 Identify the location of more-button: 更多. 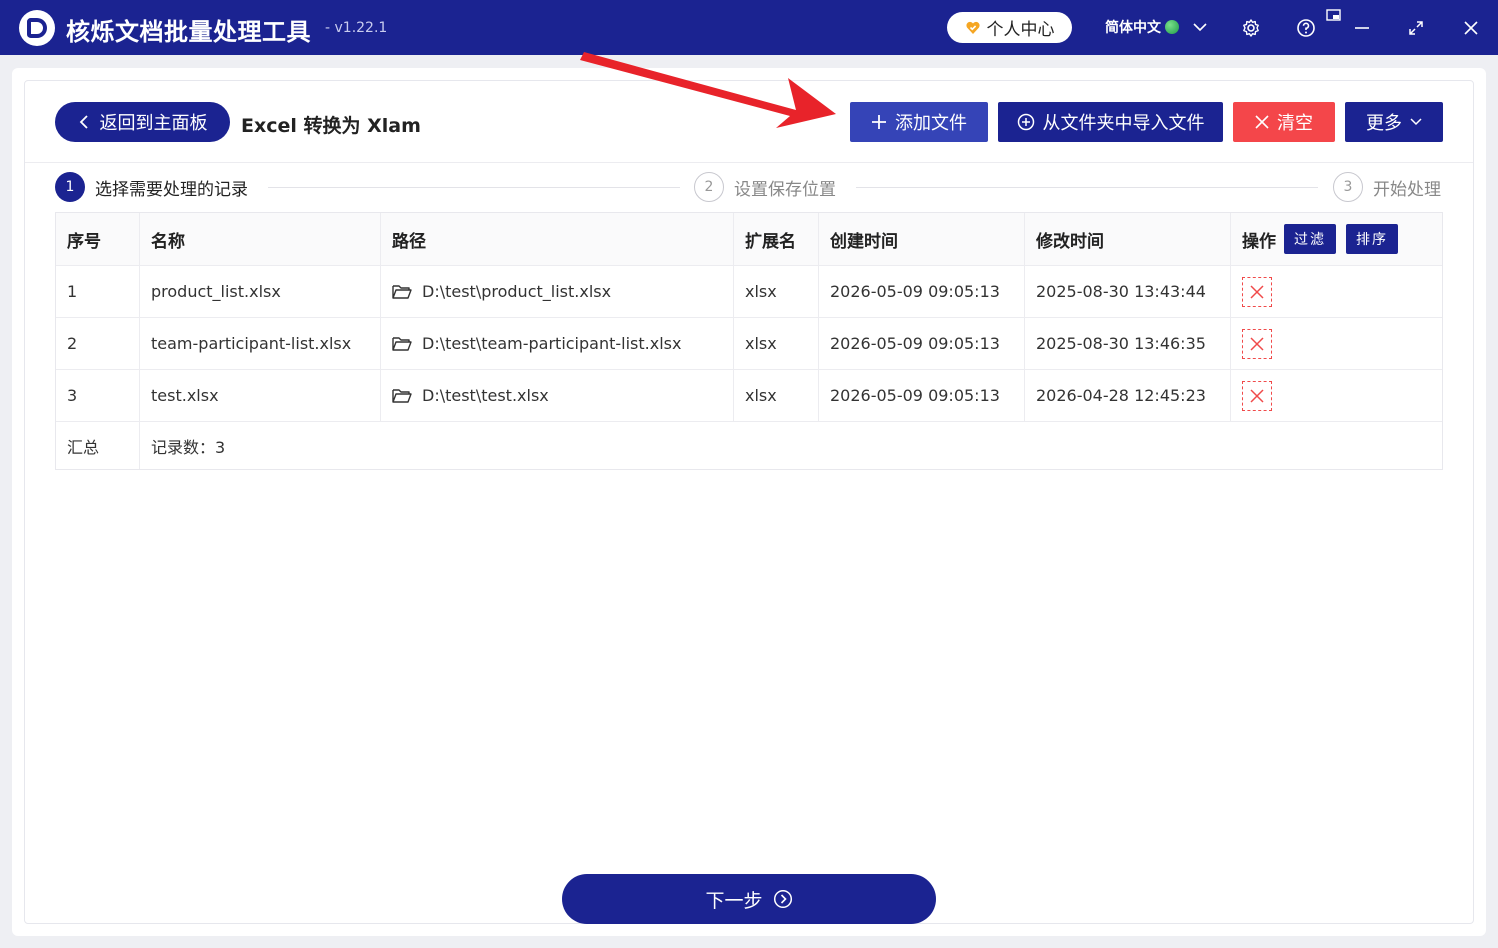
(1394, 122).